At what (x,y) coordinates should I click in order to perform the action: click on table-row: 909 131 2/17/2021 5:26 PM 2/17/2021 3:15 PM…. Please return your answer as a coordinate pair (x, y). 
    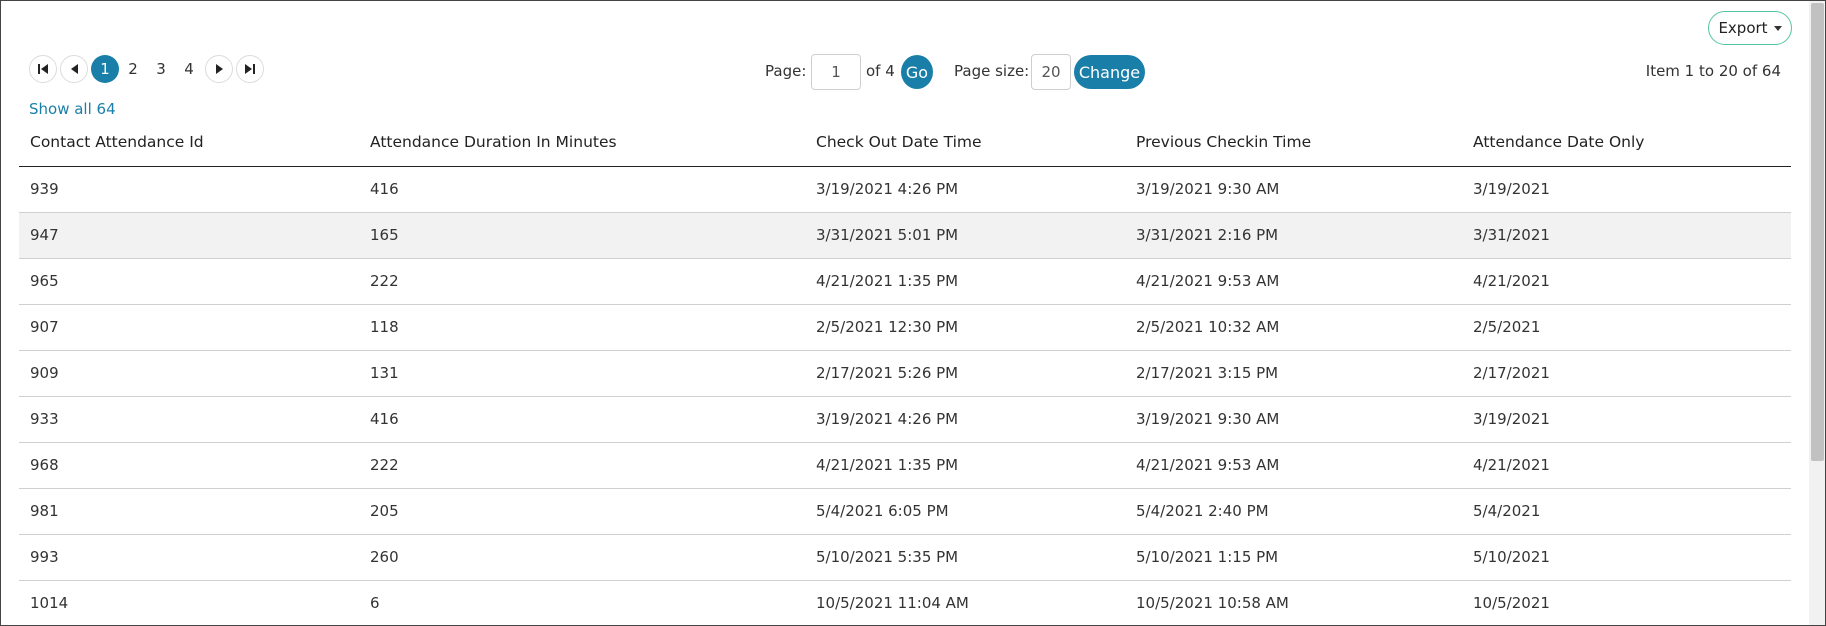
    Looking at the image, I should click on (905, 373).